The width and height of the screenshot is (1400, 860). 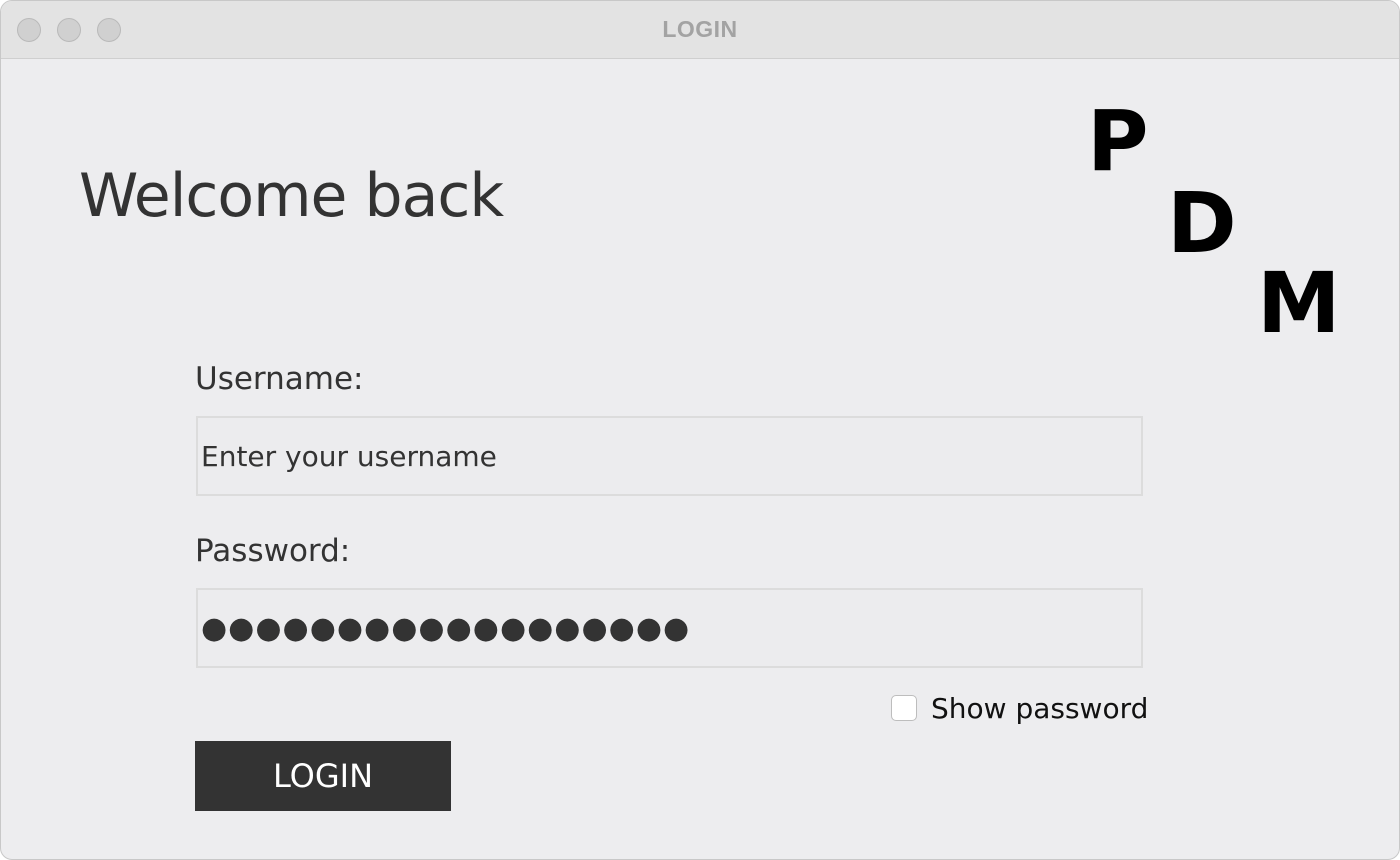 What do you see at coordinates (279, 379) in the screenshot?
I see `username-label: Username:` at bounding box center [279, 379].